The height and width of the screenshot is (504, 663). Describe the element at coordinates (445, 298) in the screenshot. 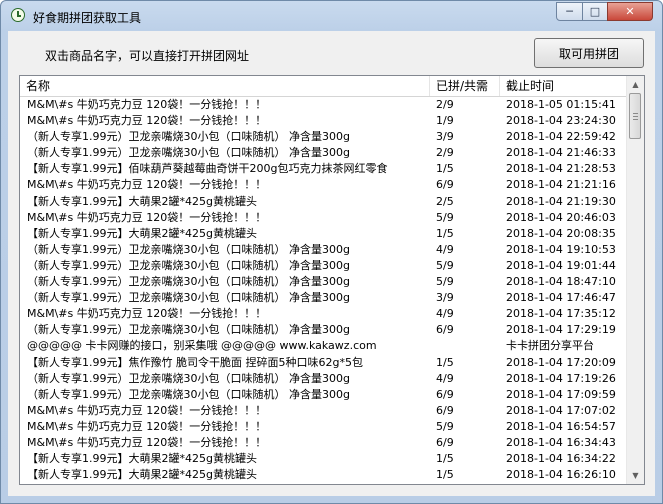

I see `row-count: 3/9` at that location.